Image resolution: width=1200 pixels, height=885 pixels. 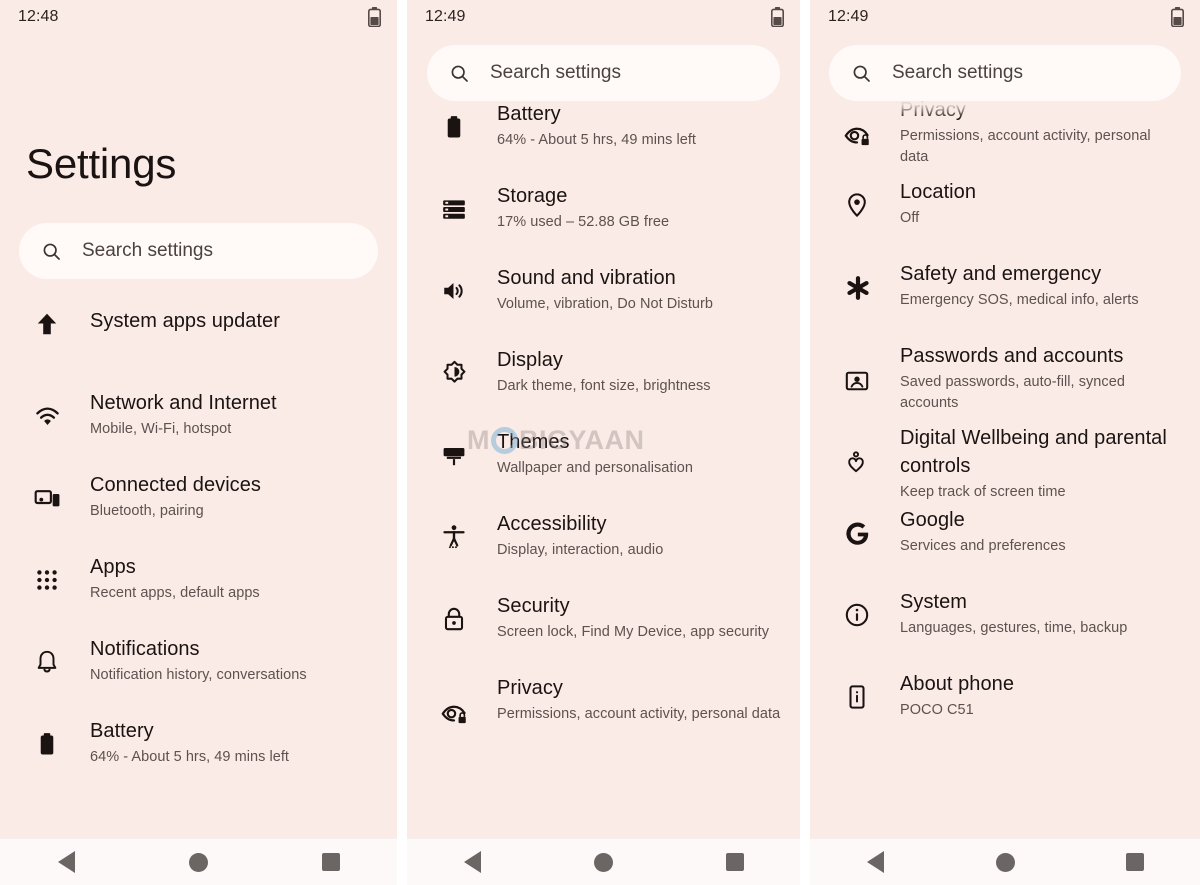 I want to click on settings-row-connected-devices: Connected devices Bluetooth, pairing, so click(x=198, y=512).